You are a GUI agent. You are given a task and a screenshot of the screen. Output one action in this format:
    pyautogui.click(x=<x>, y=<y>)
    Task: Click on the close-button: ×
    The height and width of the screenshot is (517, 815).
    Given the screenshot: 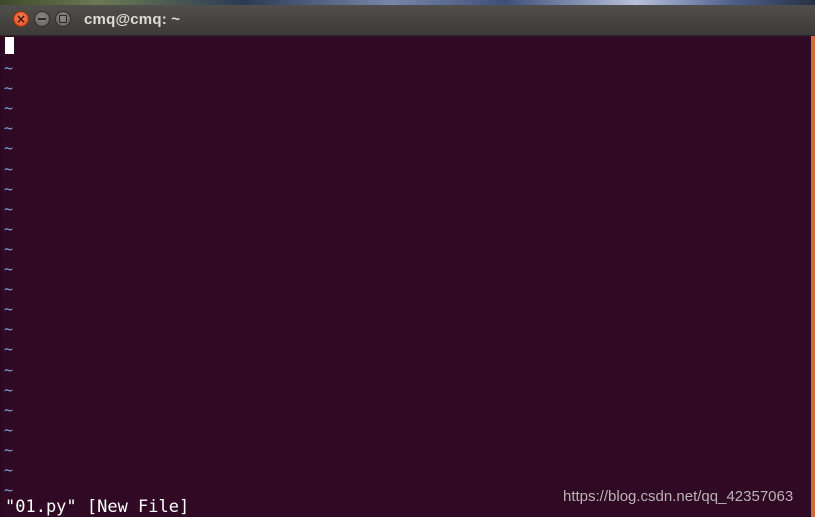 What is the action you would take?
    pyautogui.click(x=21, y=19)
    